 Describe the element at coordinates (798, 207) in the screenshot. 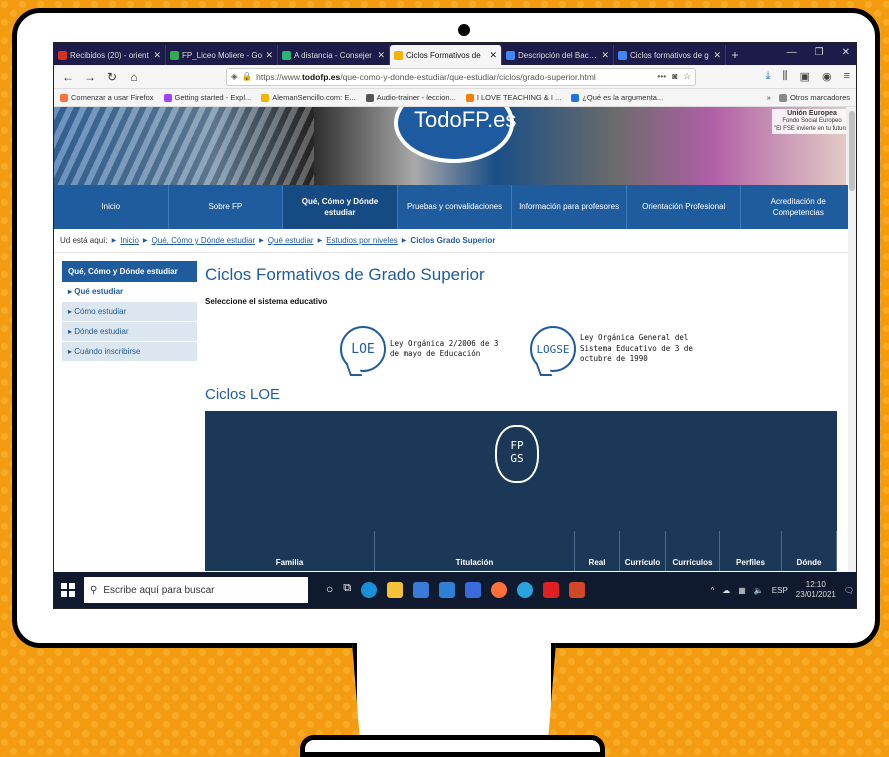

I see `nav-acreditacion: Acreditación de Competencias` at that location.